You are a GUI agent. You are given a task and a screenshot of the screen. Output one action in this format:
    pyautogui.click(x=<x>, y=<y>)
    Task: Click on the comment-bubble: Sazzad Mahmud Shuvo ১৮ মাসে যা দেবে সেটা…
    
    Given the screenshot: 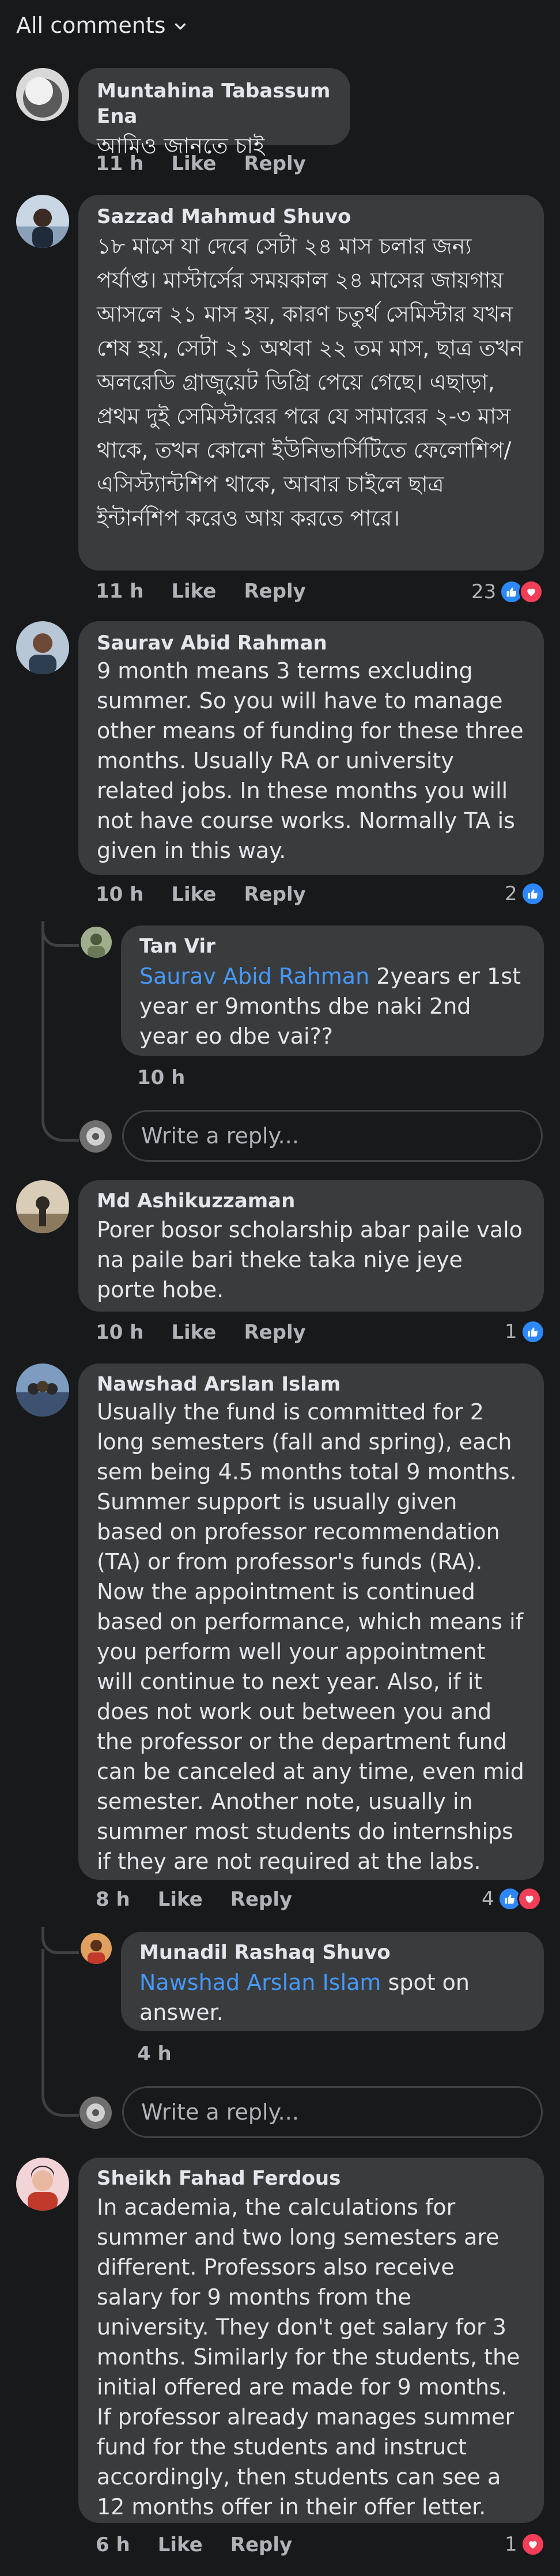 What is the action you would take?
    pyautogui.click(x=311, y=383)
    